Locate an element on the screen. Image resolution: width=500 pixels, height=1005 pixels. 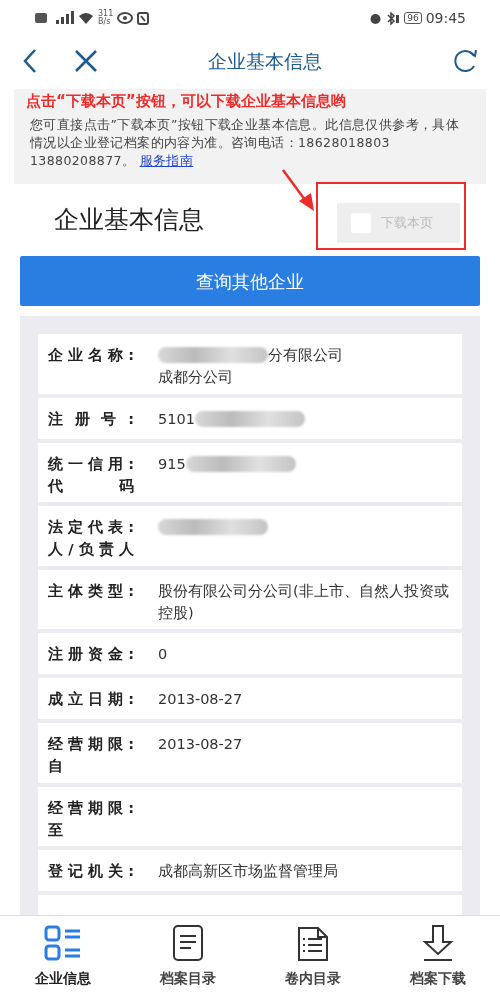
section-heading: 企业基本信息 is located at coordinates (129, 220).